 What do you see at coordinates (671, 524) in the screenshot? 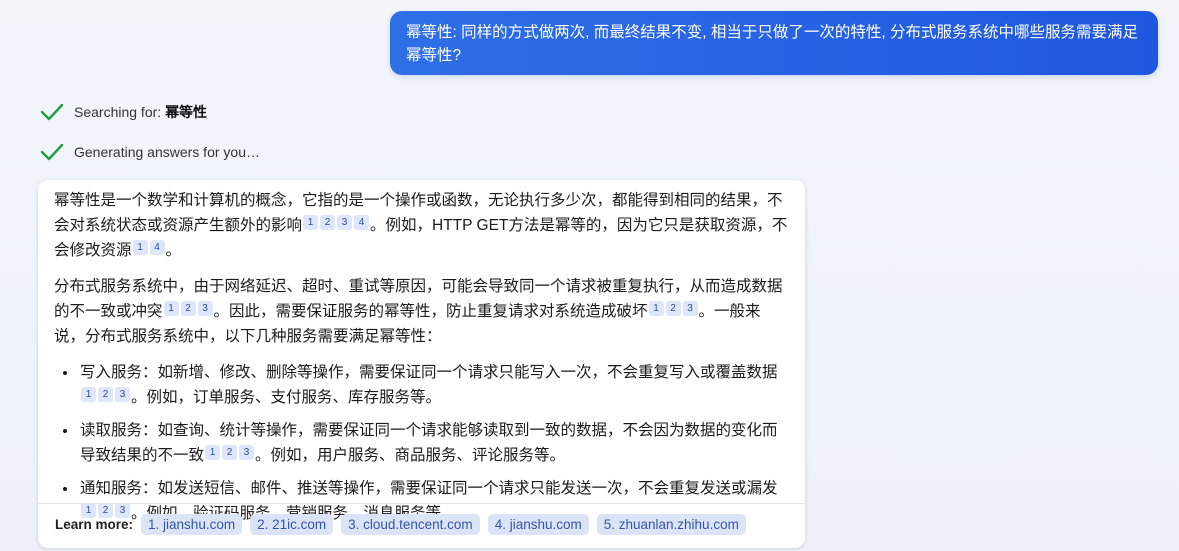
I see `learn-more-link: 5. zhuanlan.zhihu.com` at bounding box center [671, 524].